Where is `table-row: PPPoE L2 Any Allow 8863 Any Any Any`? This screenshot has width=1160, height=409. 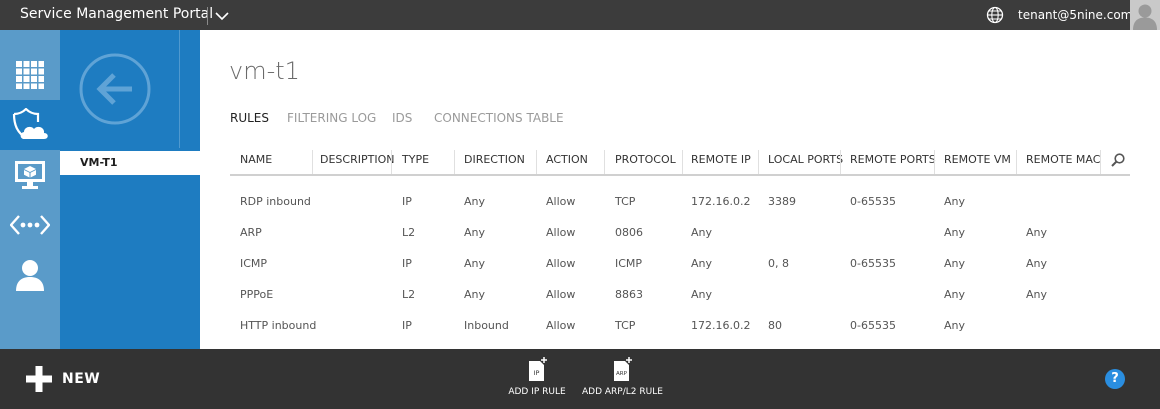 table-row: PPPoE L2 Any Allow 8863 Any Any Any is located at coordinates (680, 303).